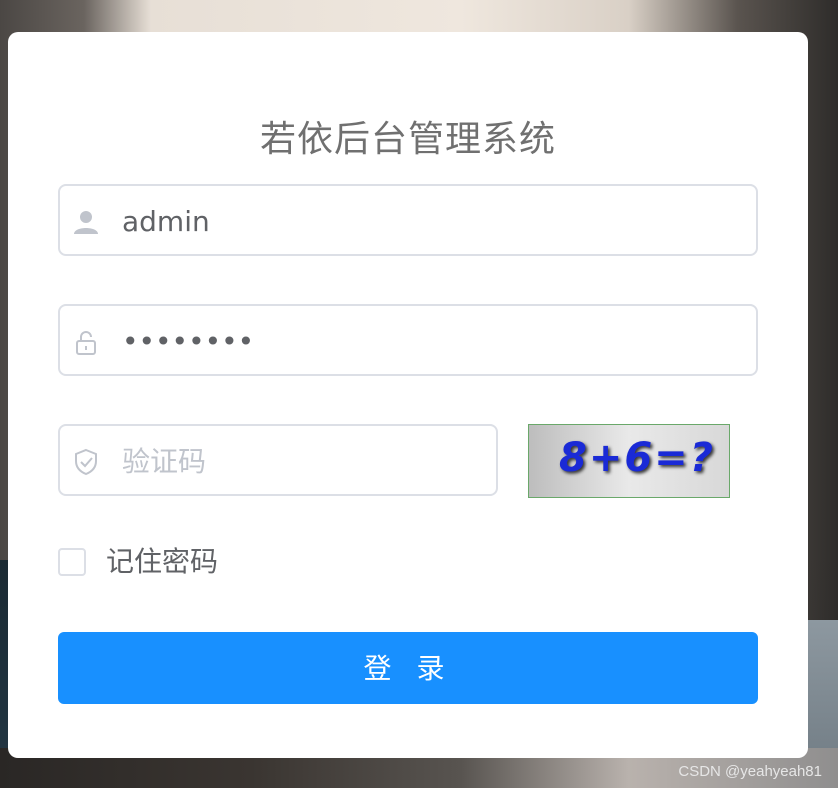  What do you see at coordinates (637, 458) in the screenshot?
I see `captcha-image-text: 8+6=?` at bounding box center [637, 458].